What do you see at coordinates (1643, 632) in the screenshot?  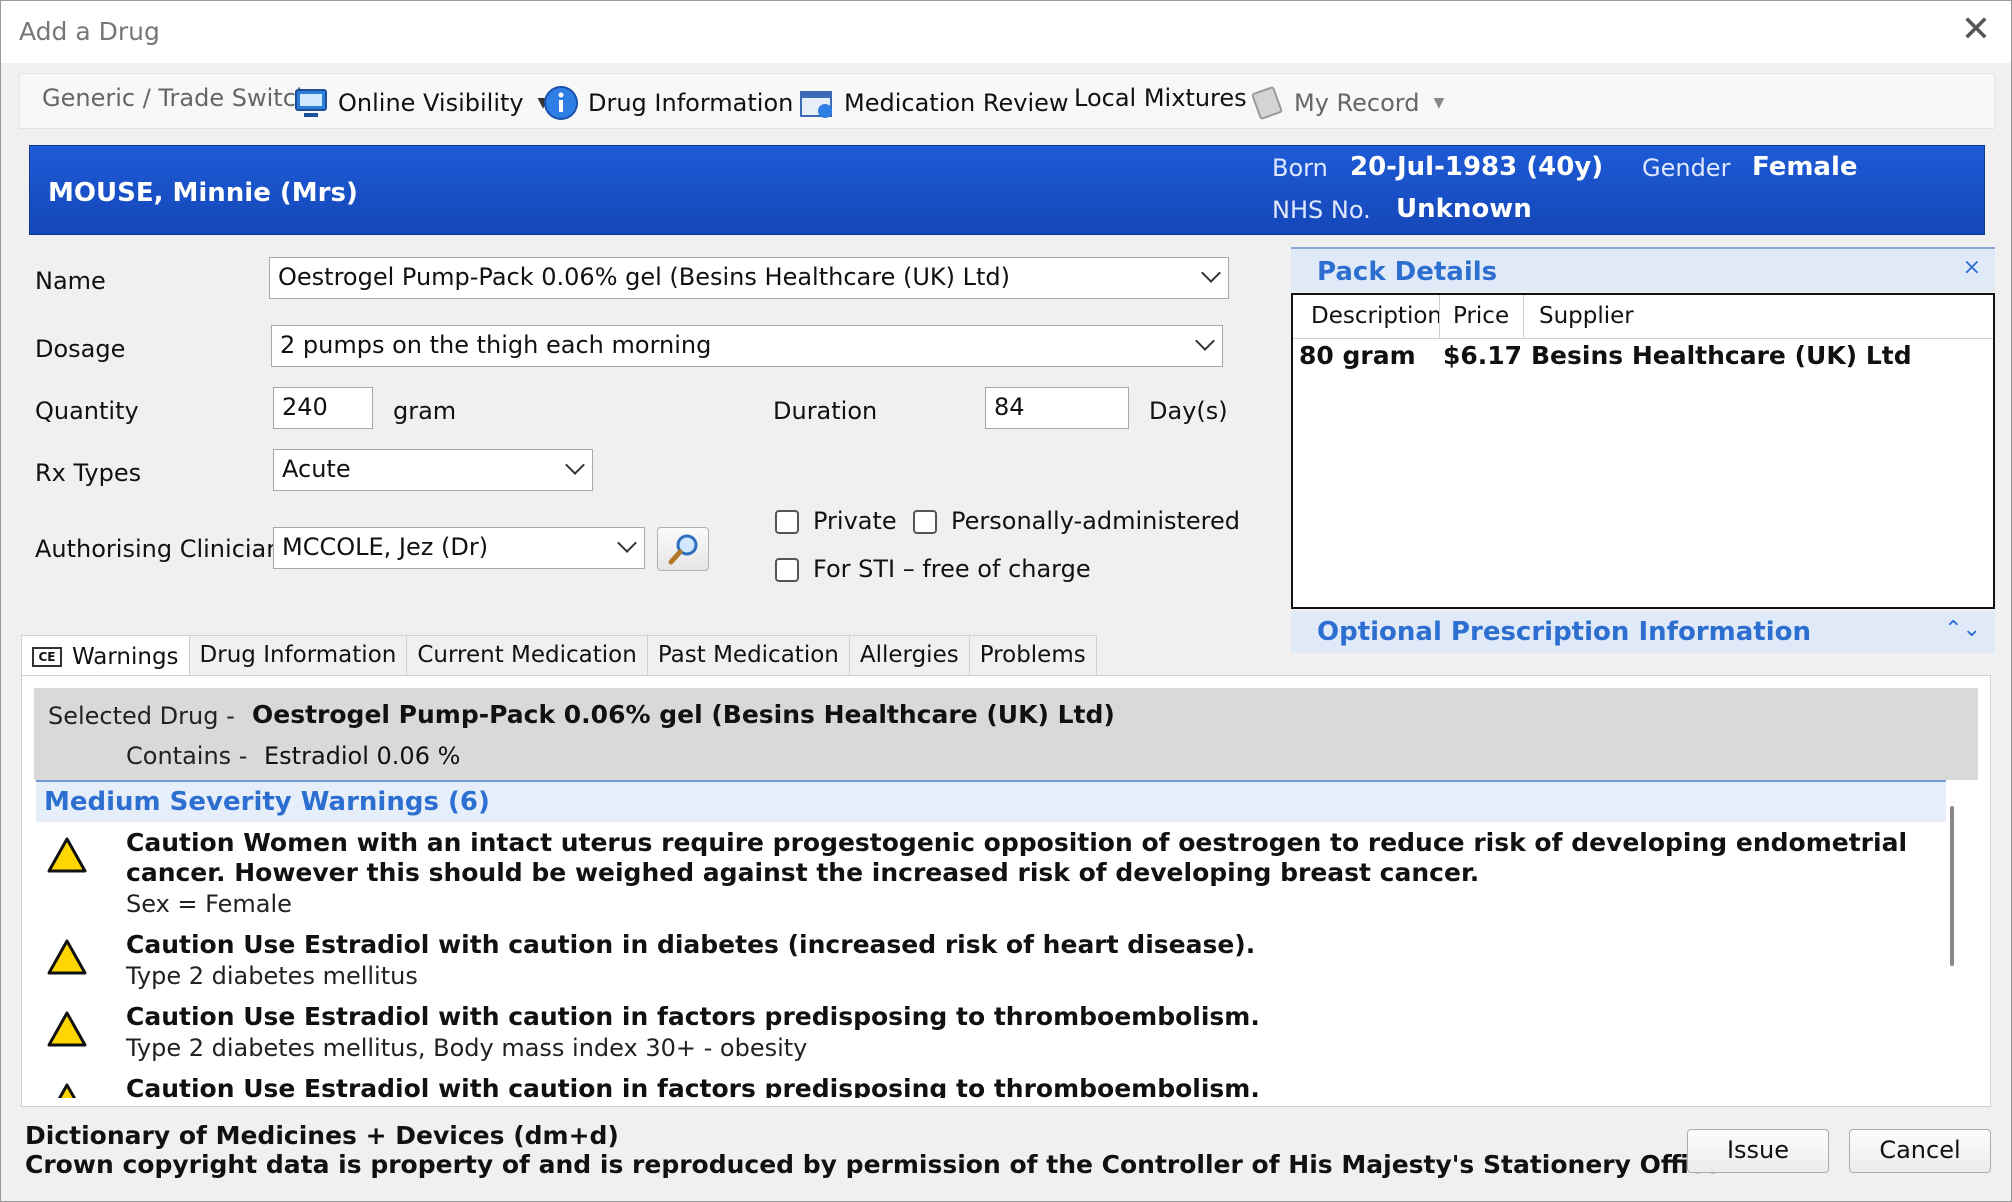 I see `optional-prescription-info-header: Optional Prescription Information ⌃⌄` at bounding box center [1643, 632].